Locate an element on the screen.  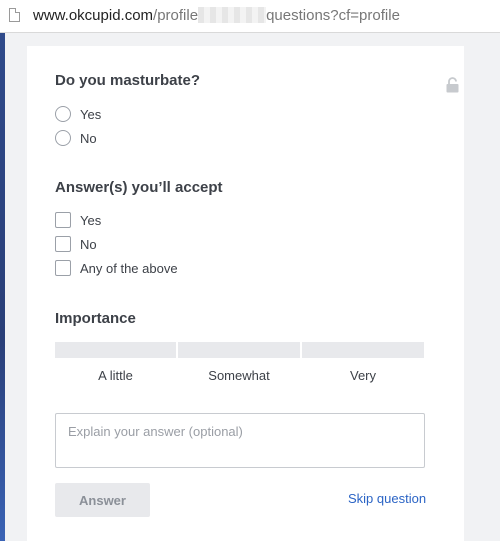
importance-bar-somewhat is located at coordinates (239, 350).